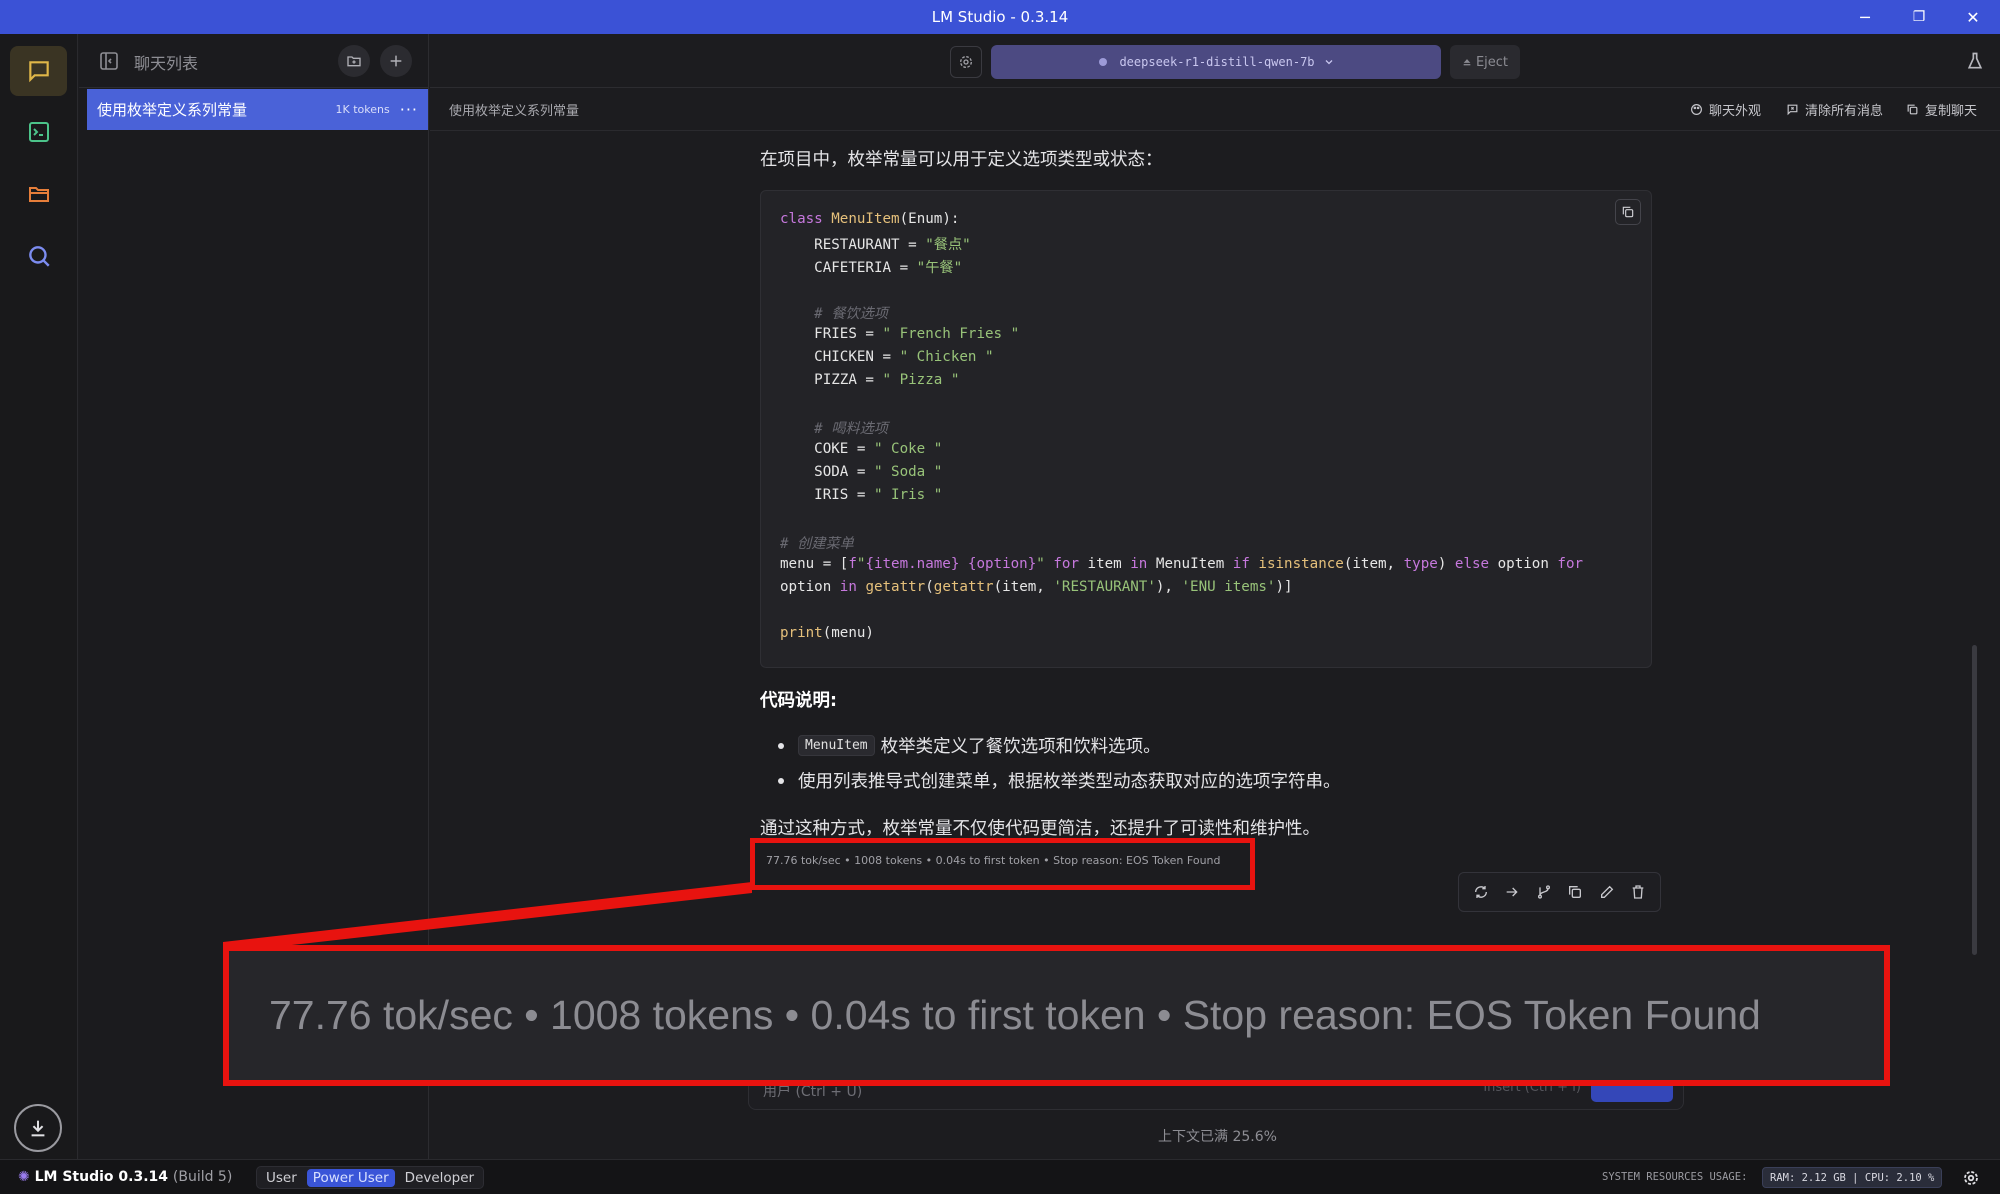 The image size is (2000, 1194). I want to click on terminal-icon, so click(38, 132).